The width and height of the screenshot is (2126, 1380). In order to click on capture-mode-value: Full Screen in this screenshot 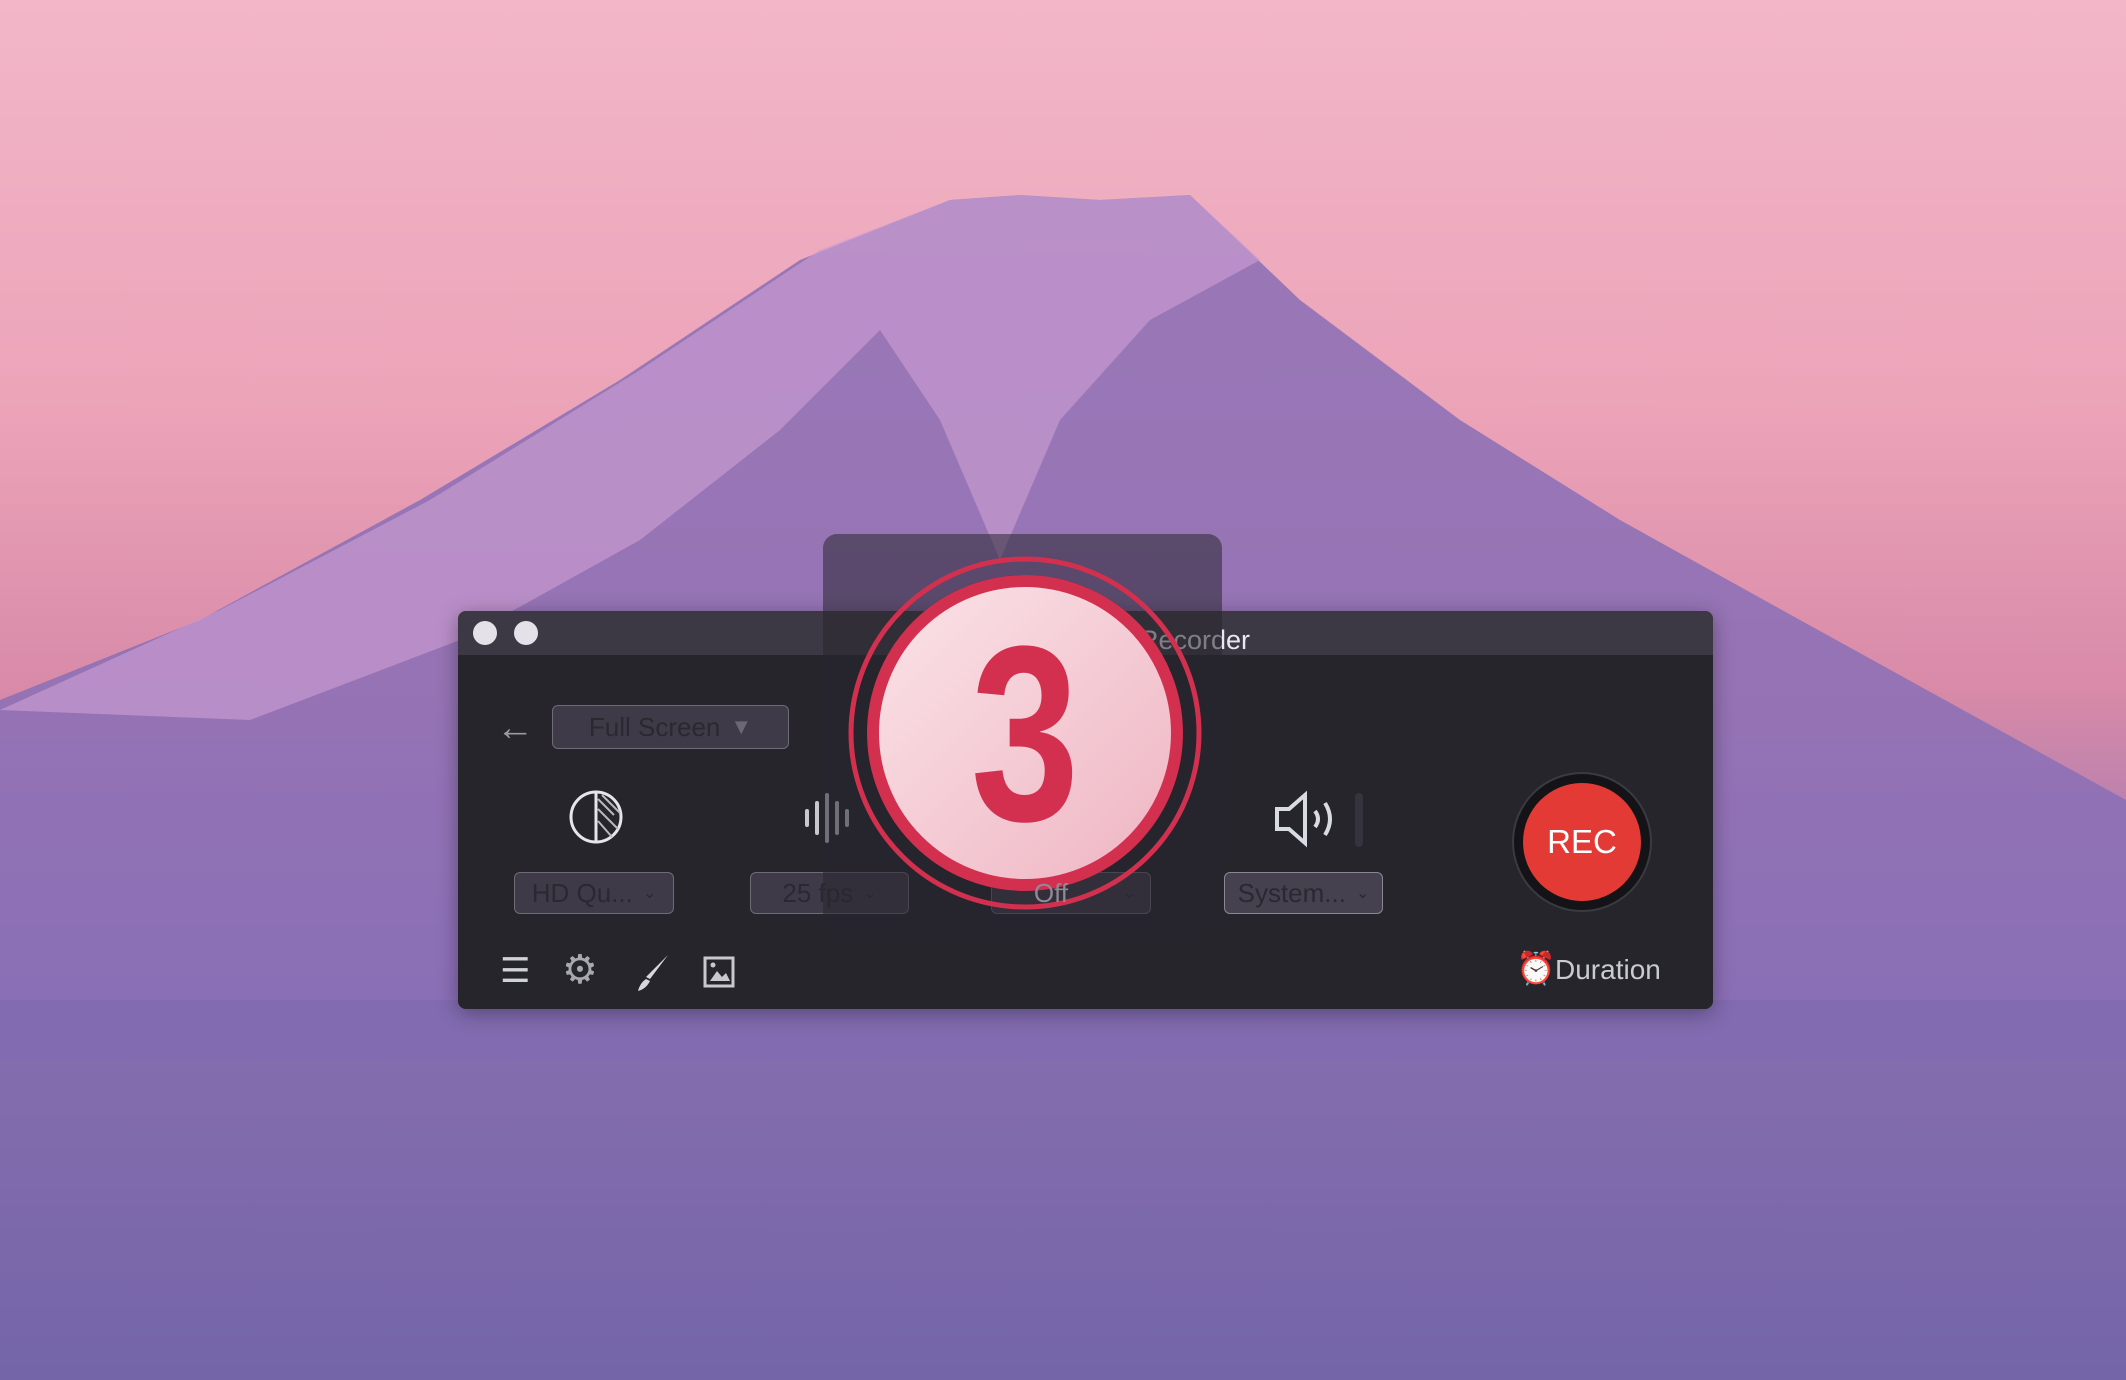, I will do `click(654, 726)`.